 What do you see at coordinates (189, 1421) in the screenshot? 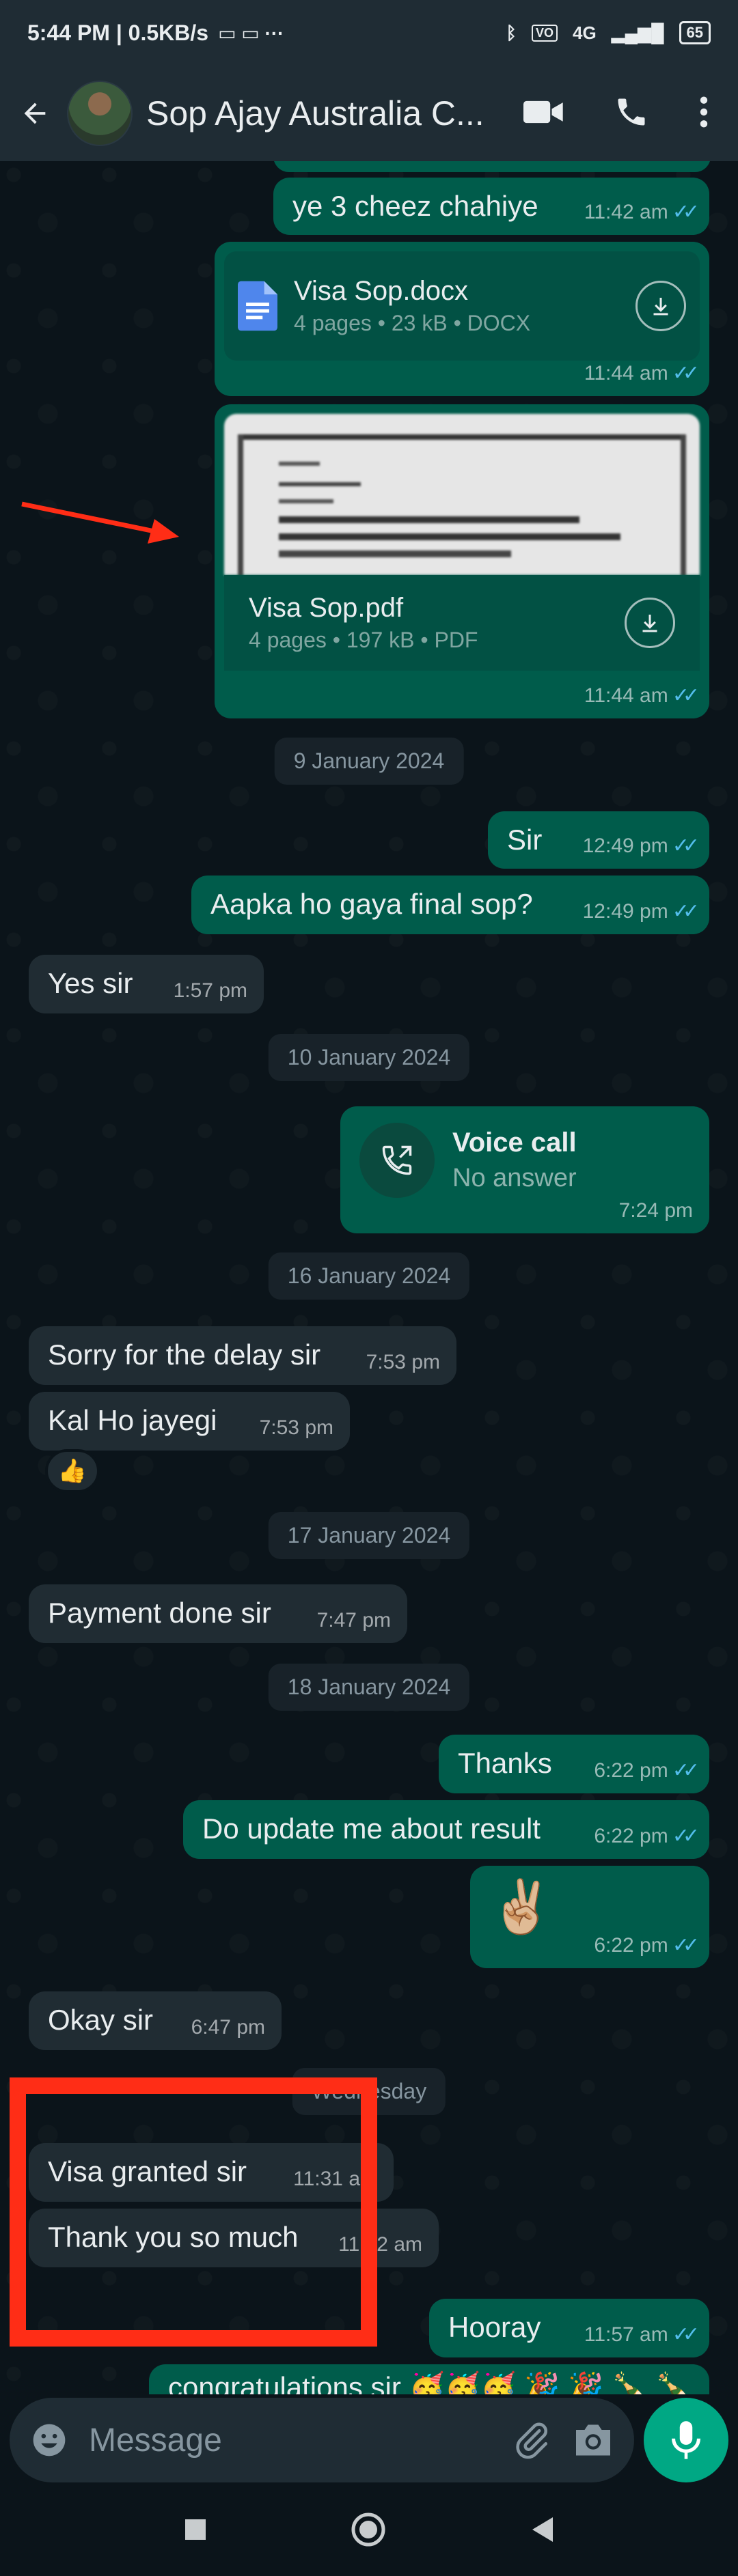
I see `message-incoming: Kal Ho jayegi 7:53 pm` at bounding box center [189, 1421].